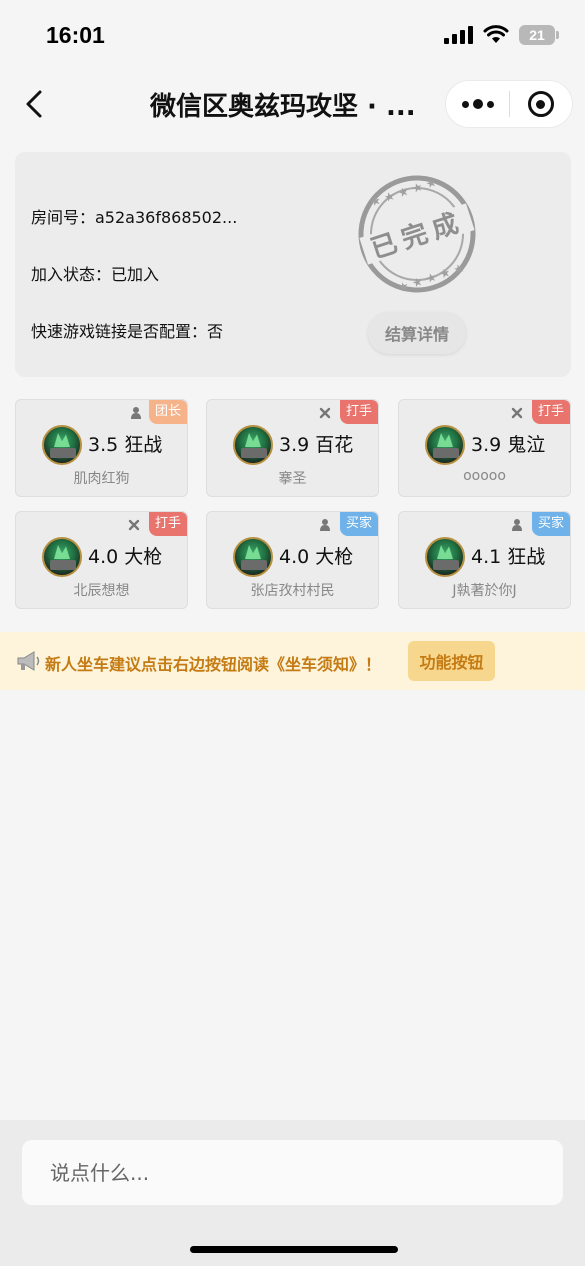 The height and width of the screenshot is (1266, 585). I want to click on completed-stamp: ★ ★ ★ ★ ★ ★ ★ ★ ★ ★ 已完成, so click(417, 235).